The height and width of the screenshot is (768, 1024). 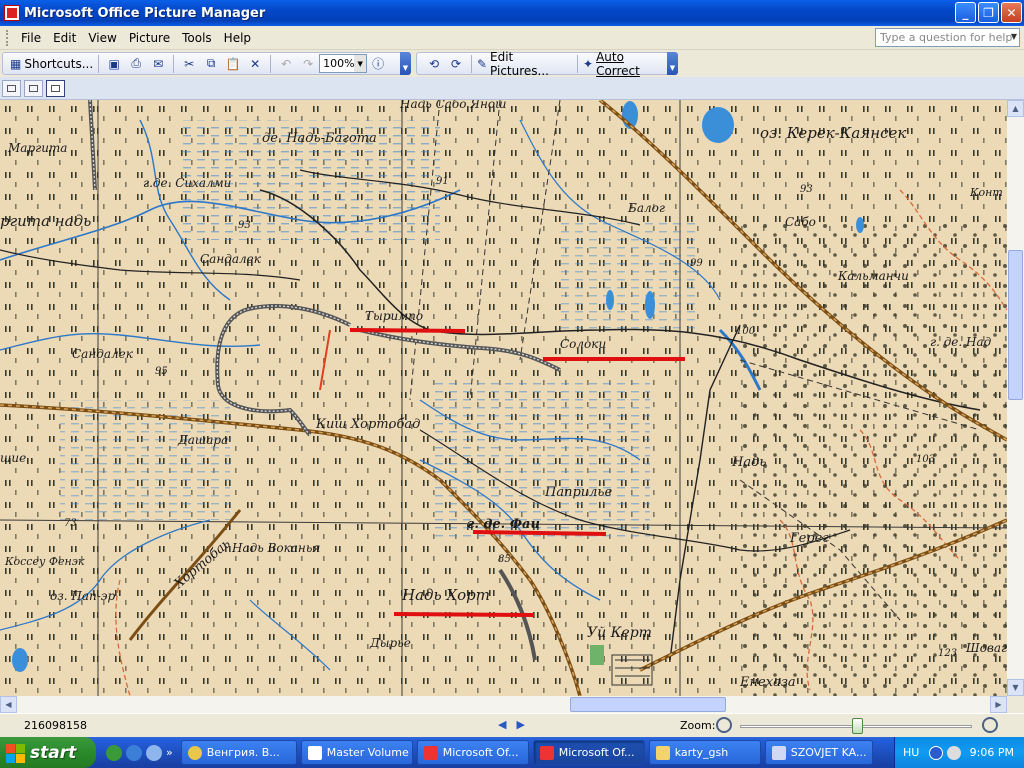 What do you see at coordinates (1015, 108) in the screenshot?
I see `scroll-up-arrow-icon: ▲` at bounding box center [1015, 108].